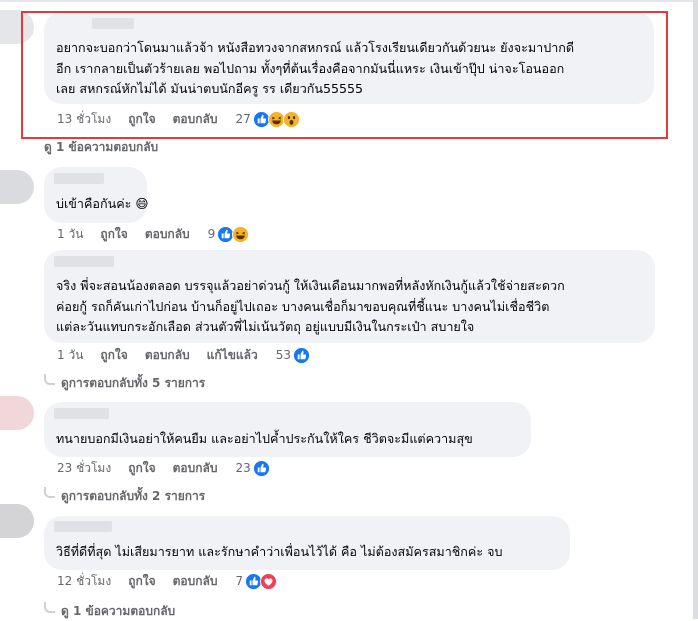  Describe the element at coordinates (84, 581) in the screenshot. I see `comment-timestamp: 12 ชั่วโมง` at that location.